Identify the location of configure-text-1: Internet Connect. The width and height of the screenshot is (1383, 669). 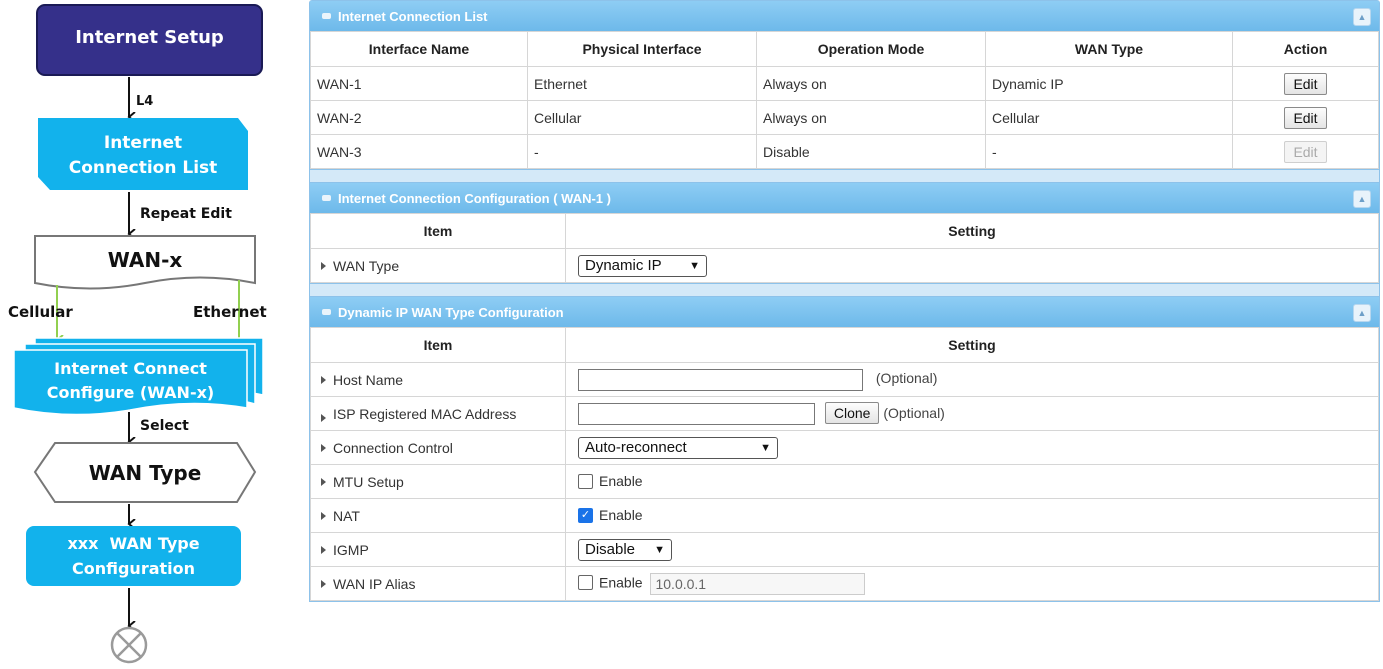
(130, 368).